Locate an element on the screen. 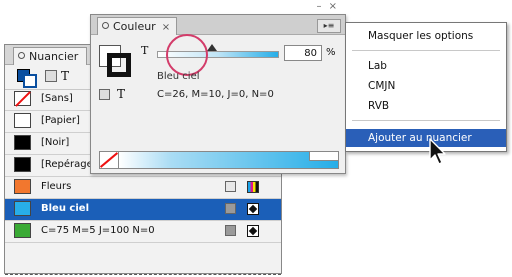  color-ramp is located at coordinates (219, 160).